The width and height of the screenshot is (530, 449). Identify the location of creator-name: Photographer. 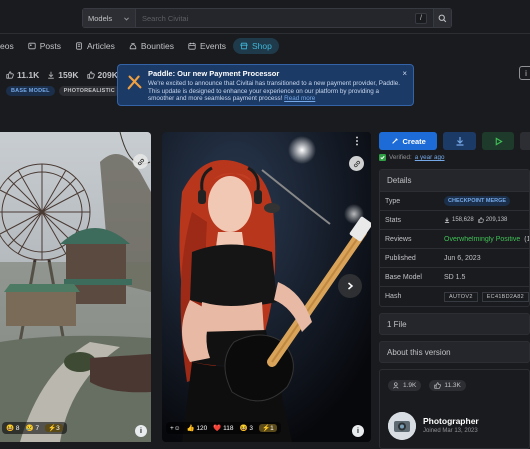
(451, 421).